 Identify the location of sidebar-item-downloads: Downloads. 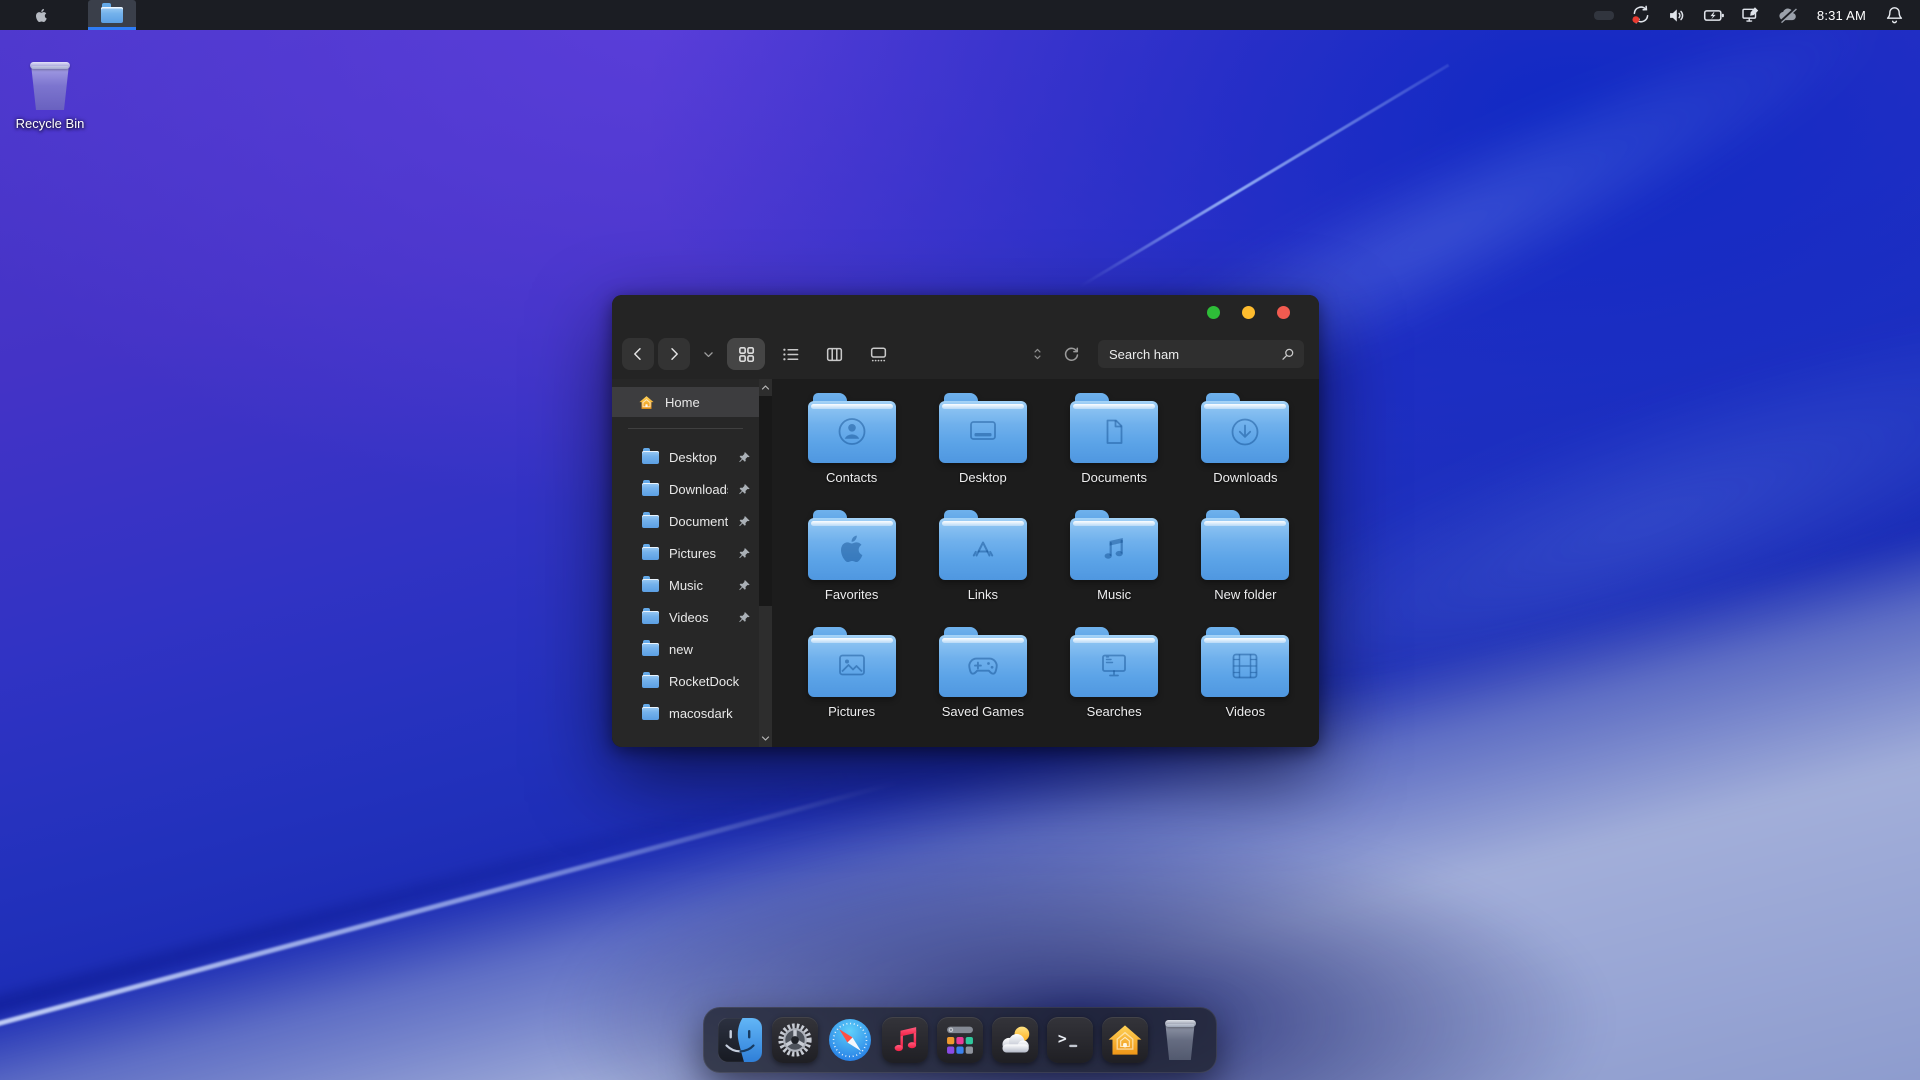
(685, 489).